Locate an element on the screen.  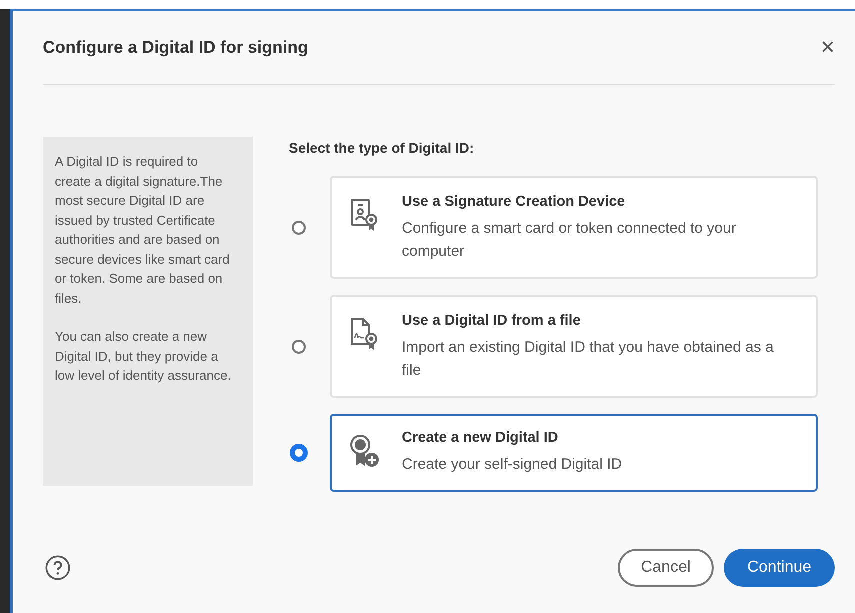
option-title: Use a Digital ID from a file is located at coordinates (492, 321).